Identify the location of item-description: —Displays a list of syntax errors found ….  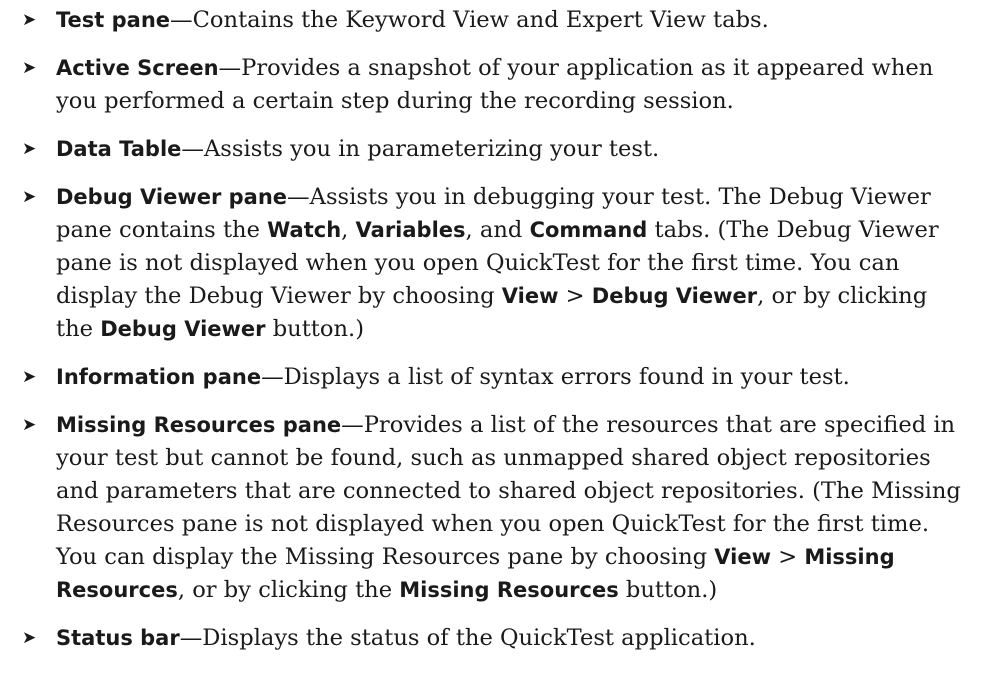
(555, 377).